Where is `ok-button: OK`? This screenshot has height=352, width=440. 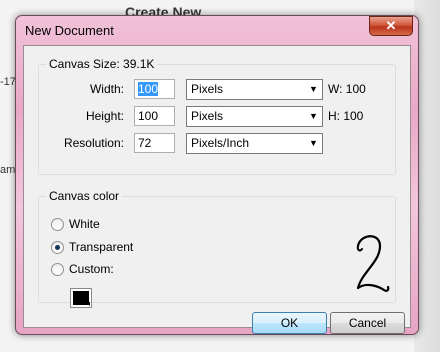 ok-button: OK is located at coordinates (289, 323).